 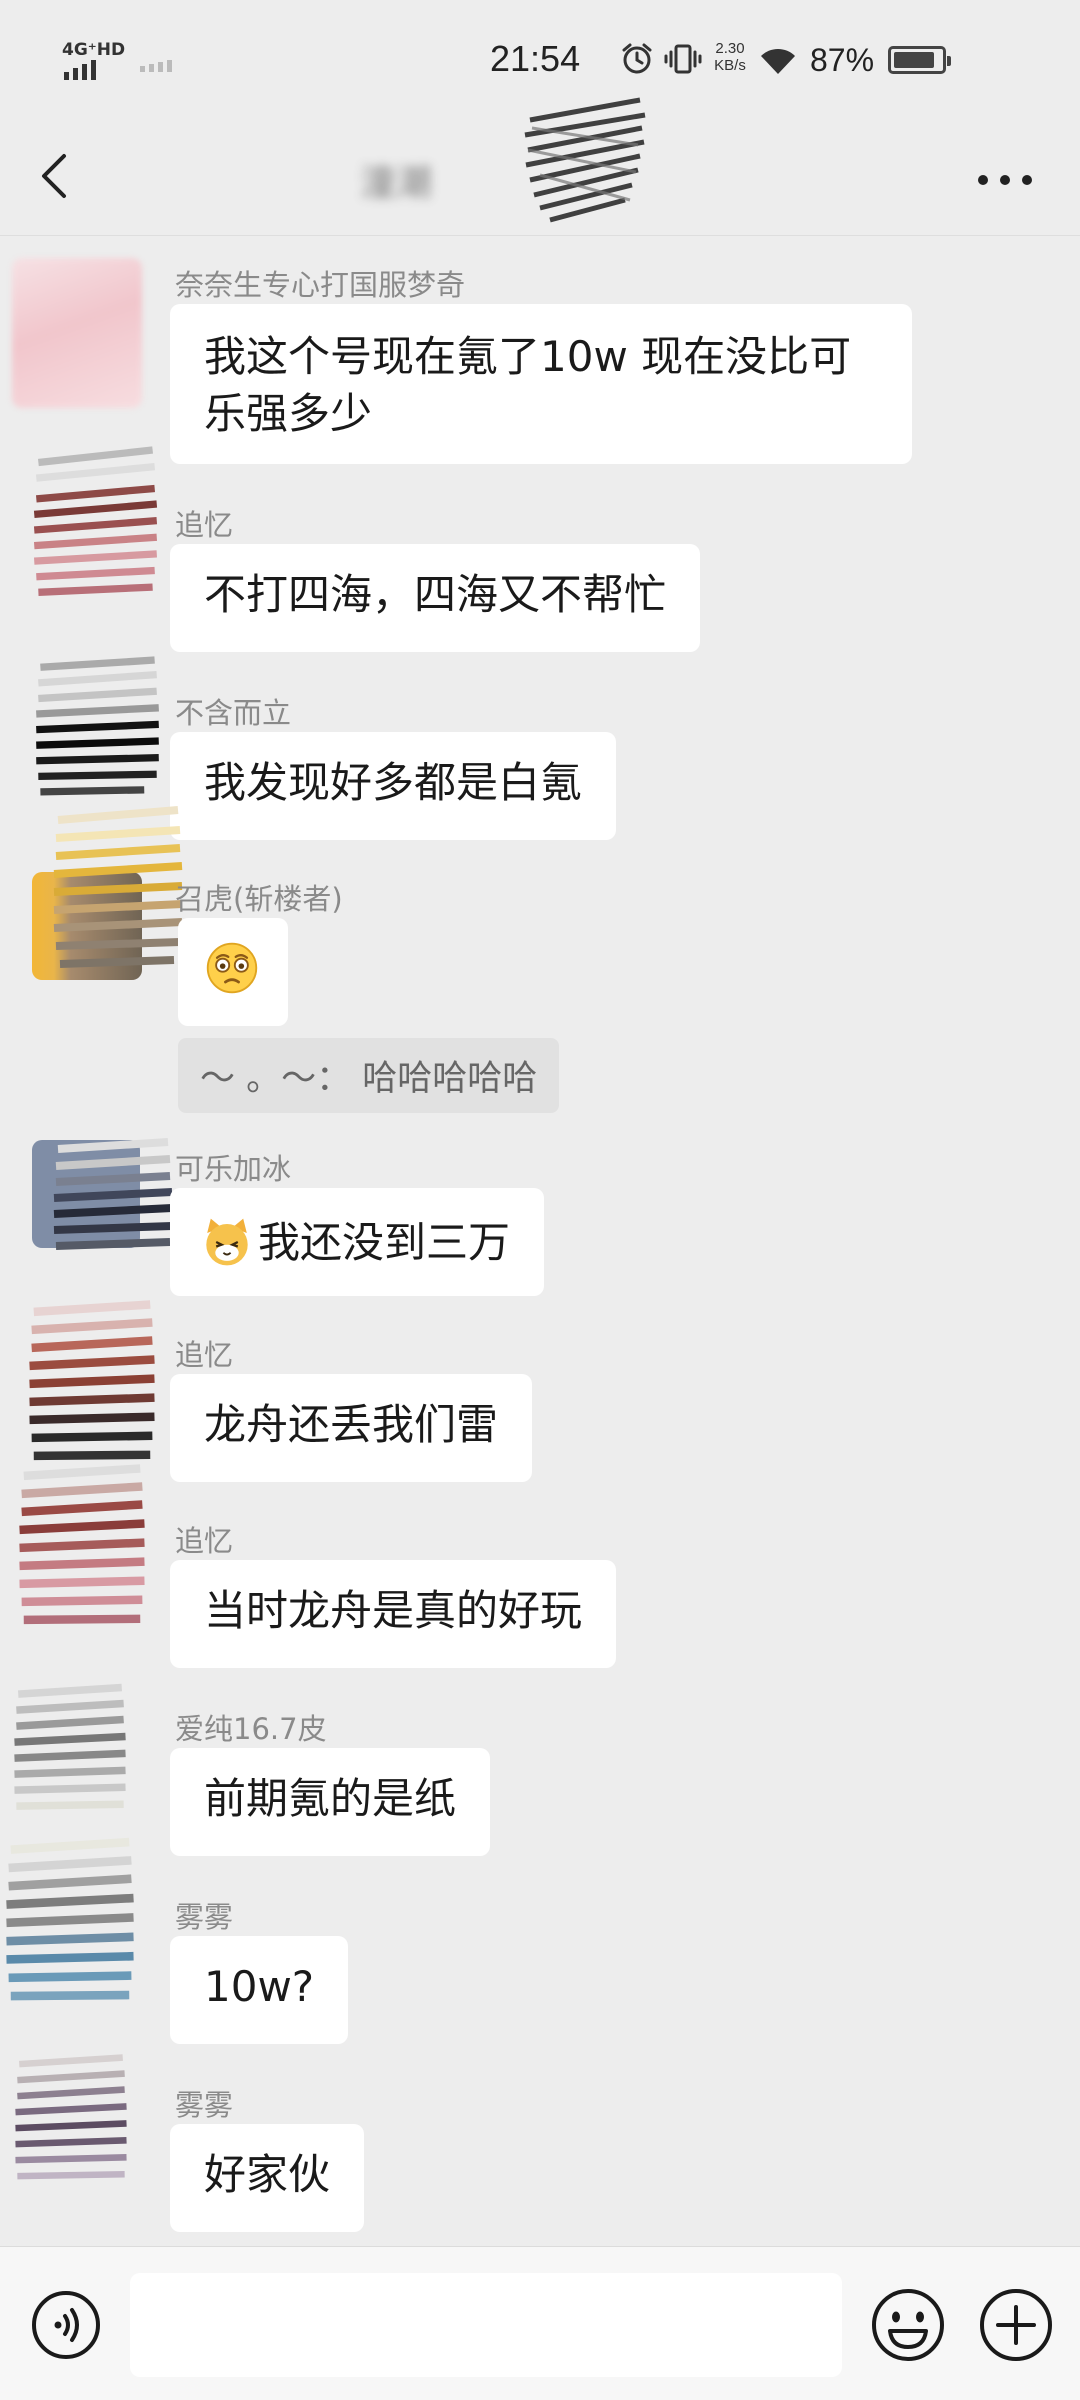 What do you see at coordinates (1016, 2325) in the screenshot?
I see `plus-icon` at bounding box center [1016, 2325].